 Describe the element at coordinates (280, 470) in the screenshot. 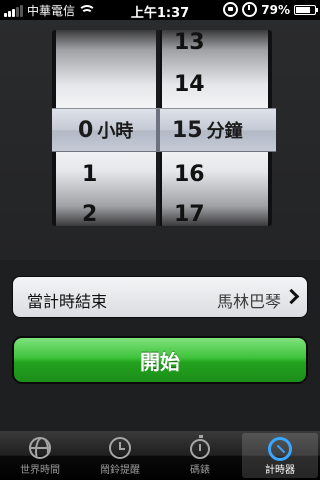

I see `tab-timer-label: 計時器` at that location.